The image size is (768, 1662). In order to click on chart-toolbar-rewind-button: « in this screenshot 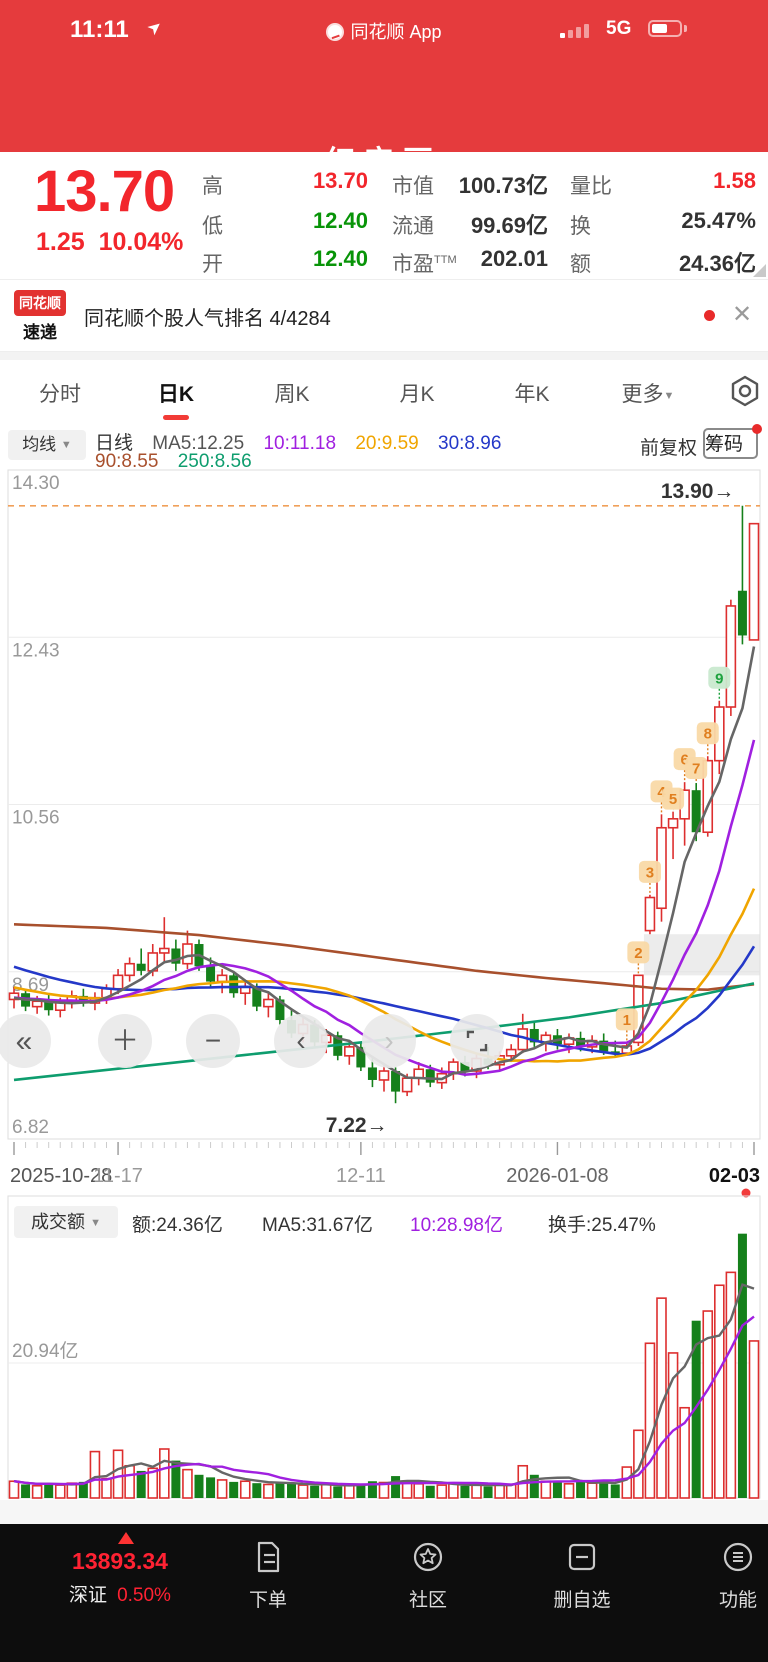, I will do `click(25, 1041)`.